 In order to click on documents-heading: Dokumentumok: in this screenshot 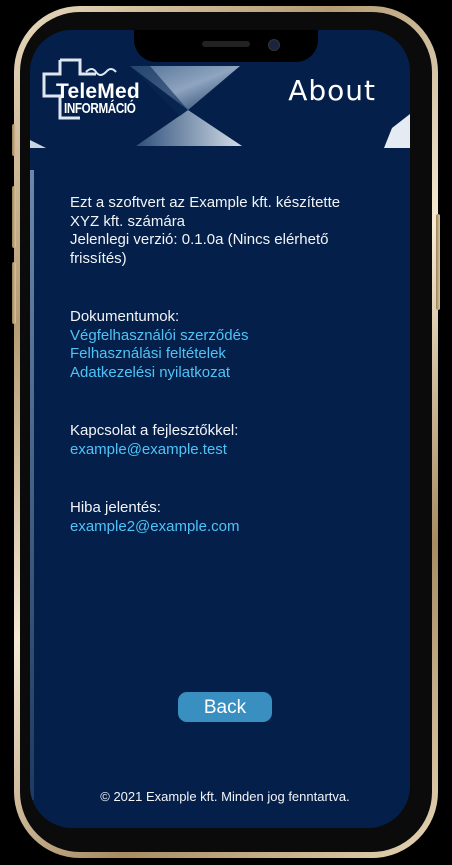, I will do `click(125, 316)`.